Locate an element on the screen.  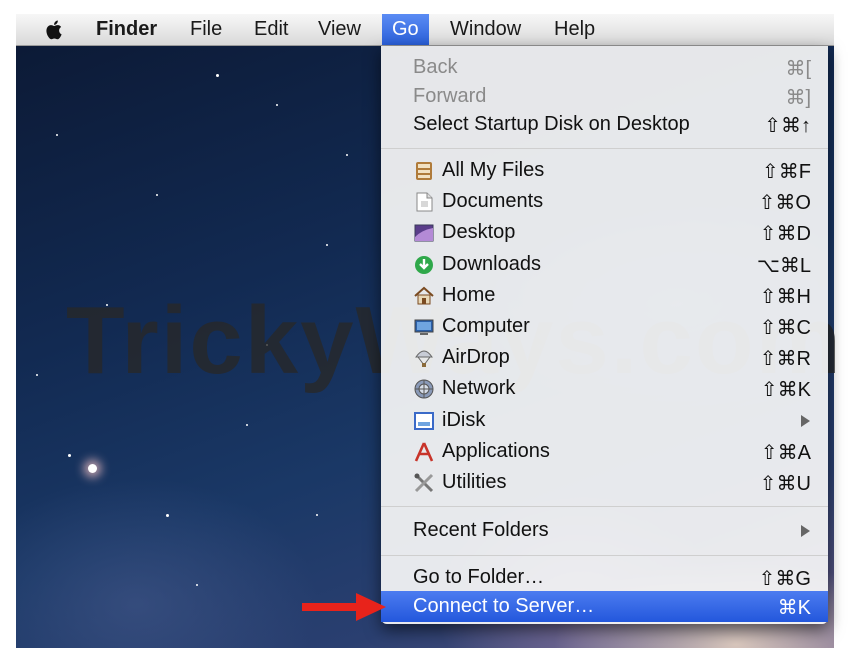
menu-go: Go is located at coordinates (405, 29).